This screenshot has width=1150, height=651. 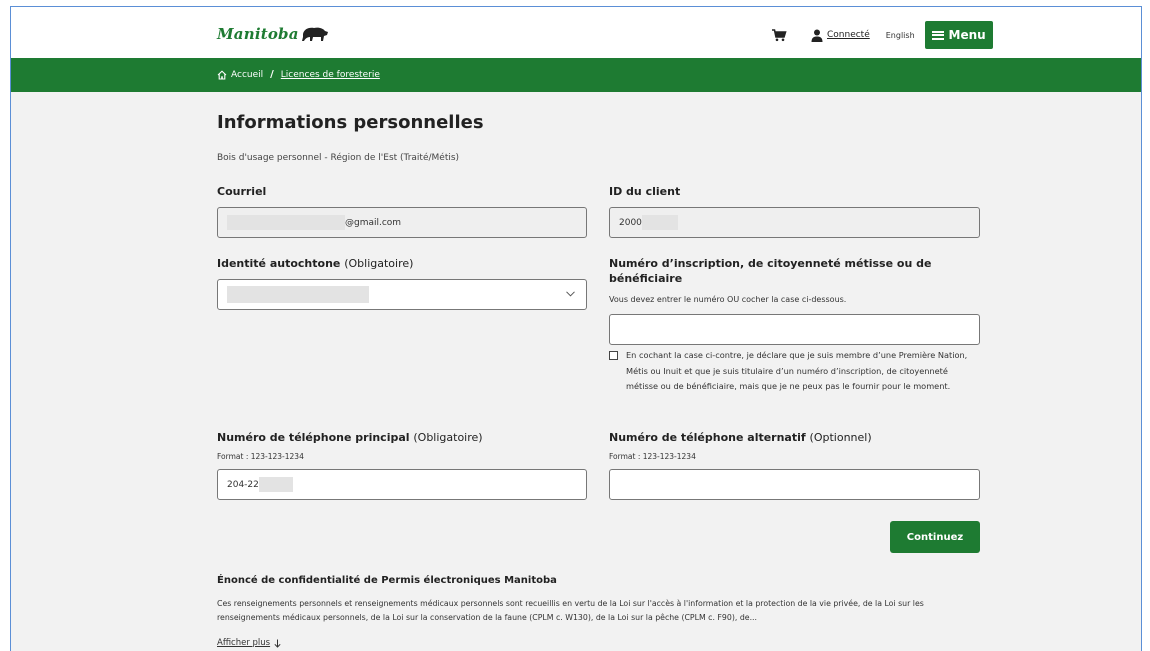 I want to click on client-id-label: ID du client, so click(x=645, y=191).